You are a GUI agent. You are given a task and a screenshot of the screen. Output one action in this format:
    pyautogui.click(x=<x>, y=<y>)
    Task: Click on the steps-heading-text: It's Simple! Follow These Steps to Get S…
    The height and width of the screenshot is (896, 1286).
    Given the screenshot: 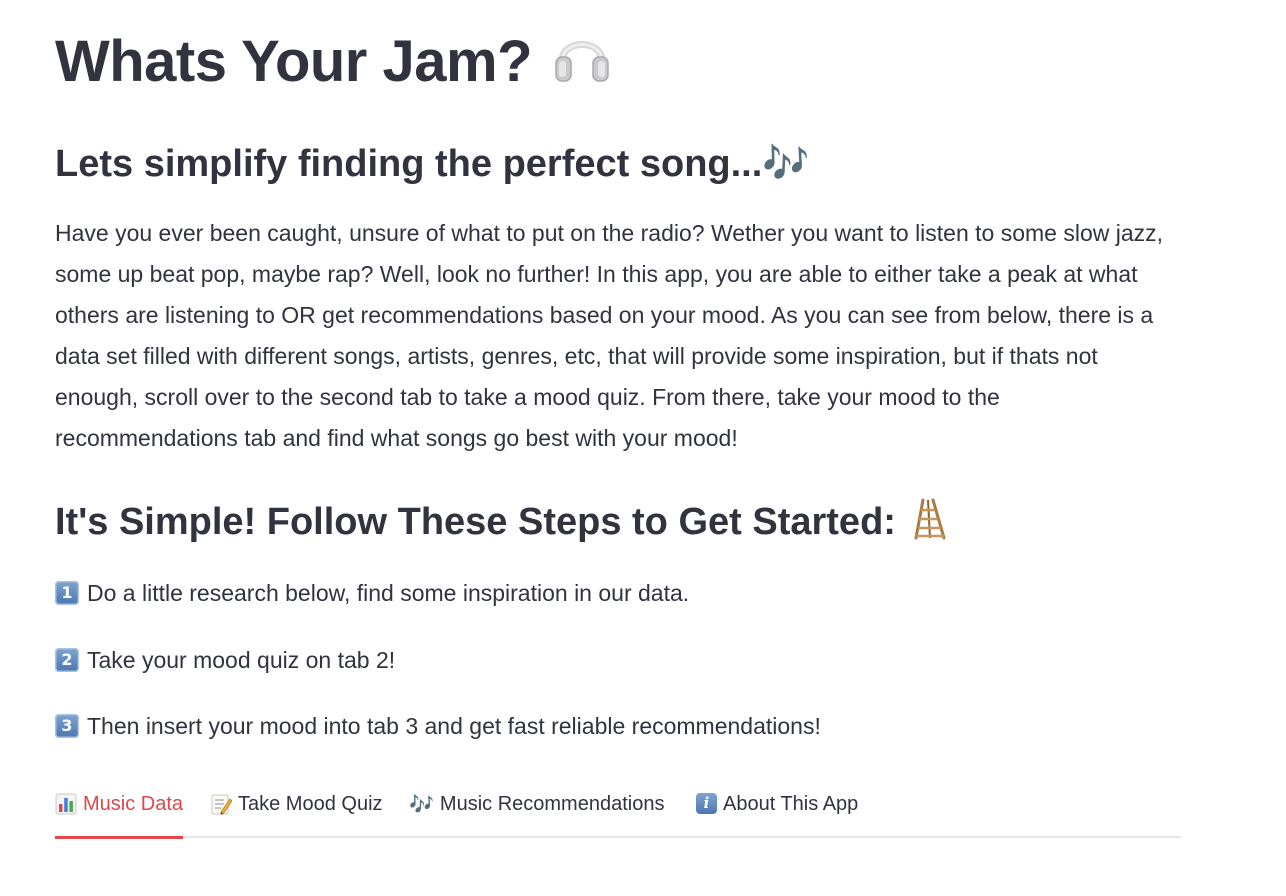 What is the action you would take?
    pyautogui.click(x=475, y=522)
    